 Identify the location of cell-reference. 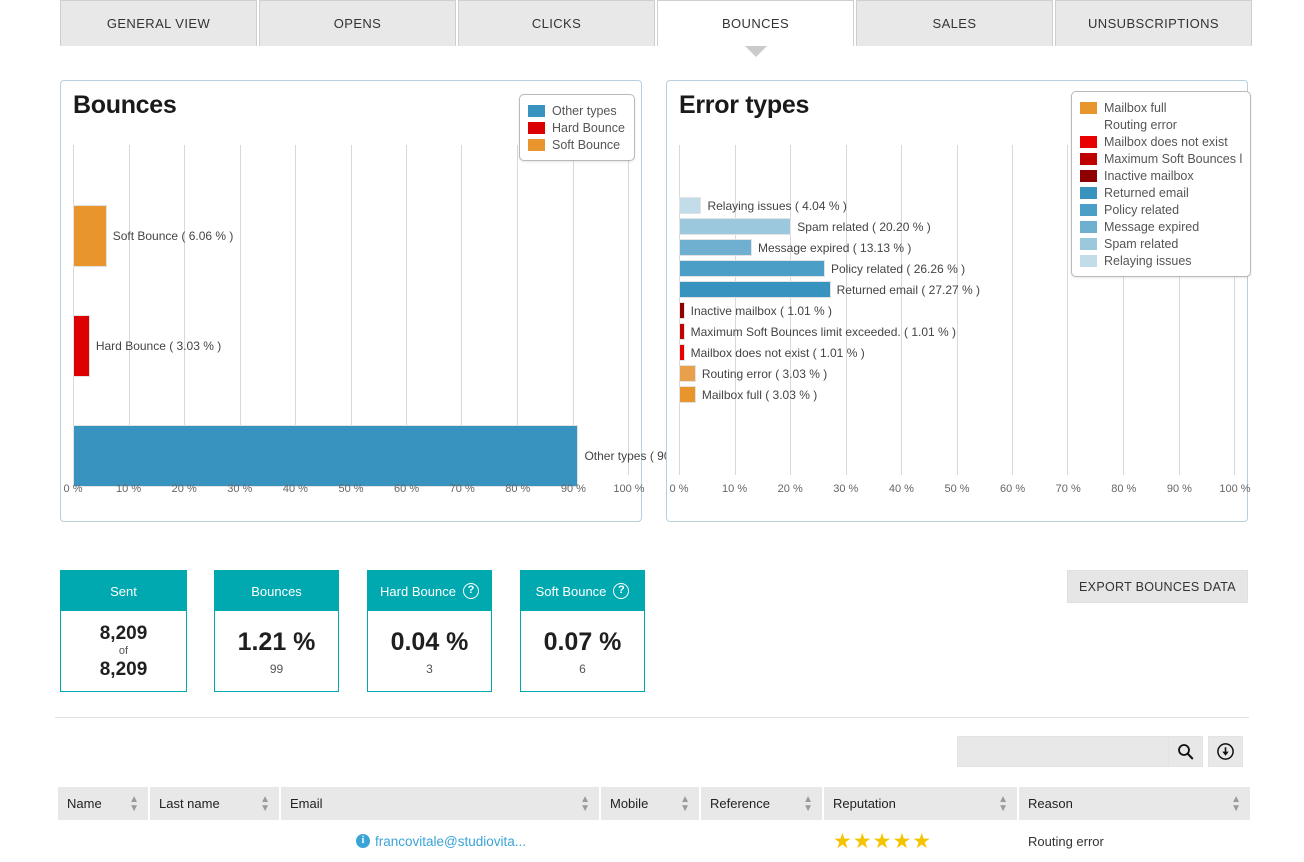
(762, 841).